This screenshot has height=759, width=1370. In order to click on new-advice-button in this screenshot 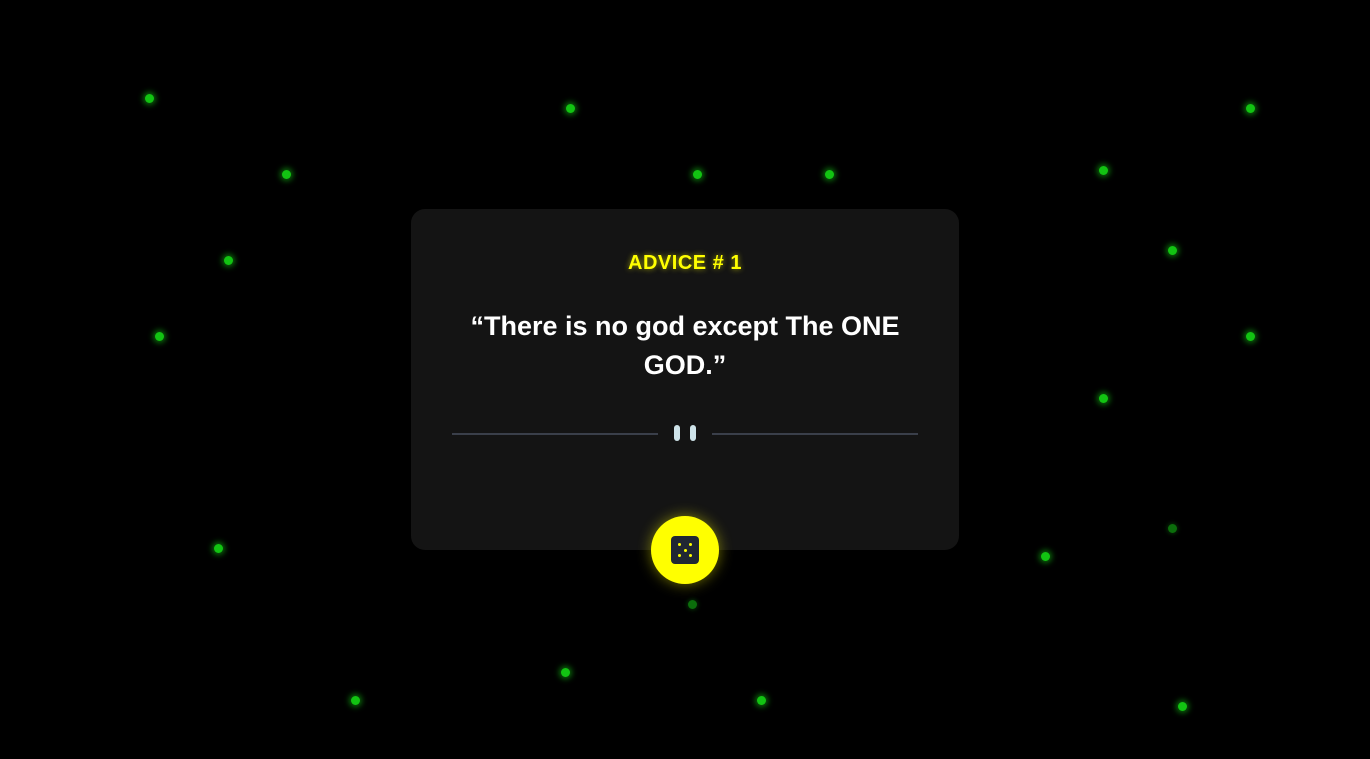, I will do `click(685, 550)`.